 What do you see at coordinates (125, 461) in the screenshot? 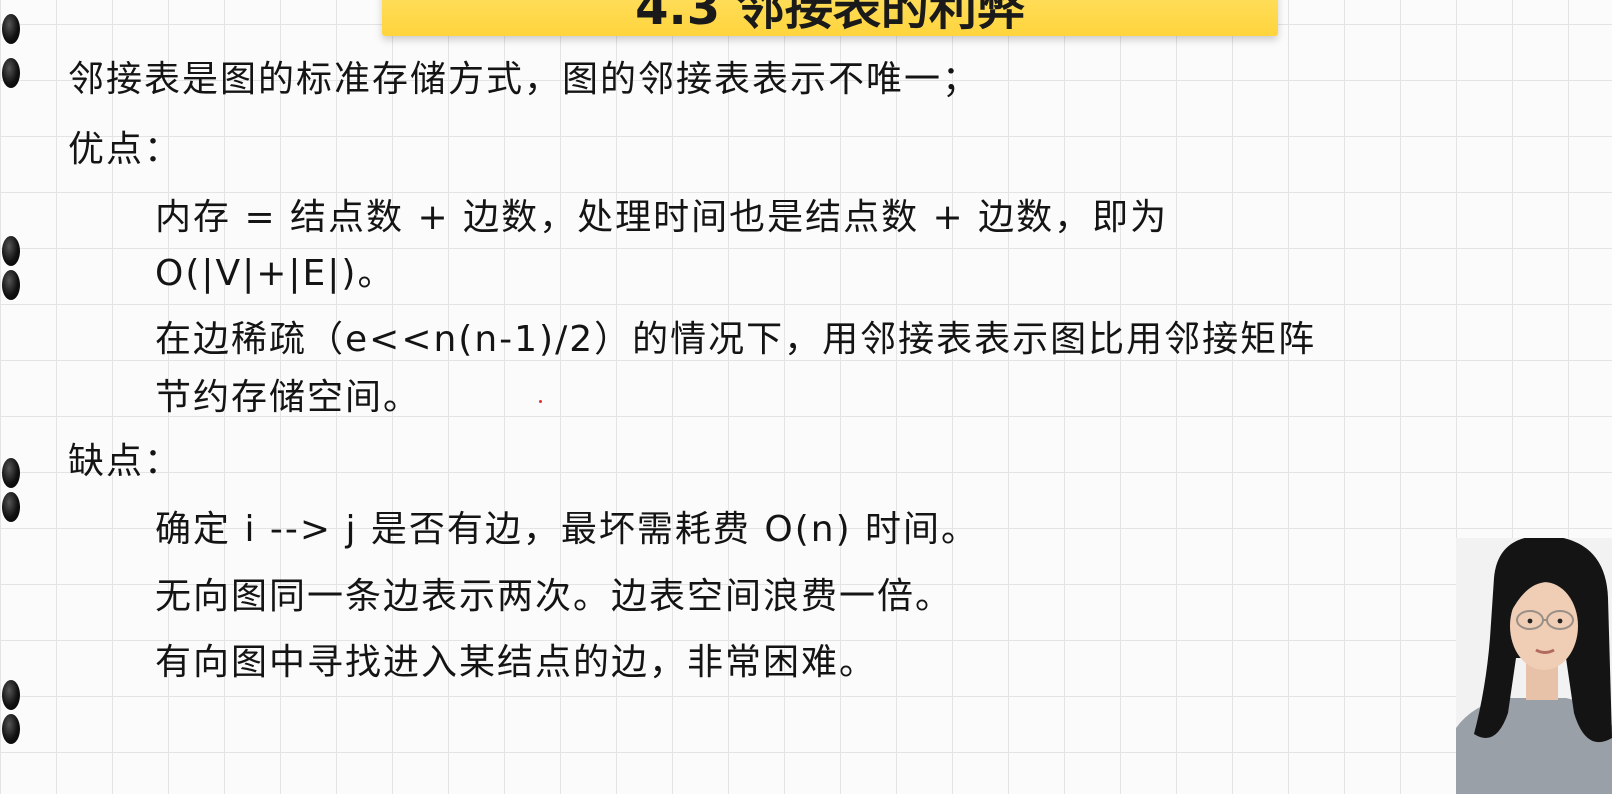
I see `disadvantages-heading: 缺点：` at bounding box center [125, 461].